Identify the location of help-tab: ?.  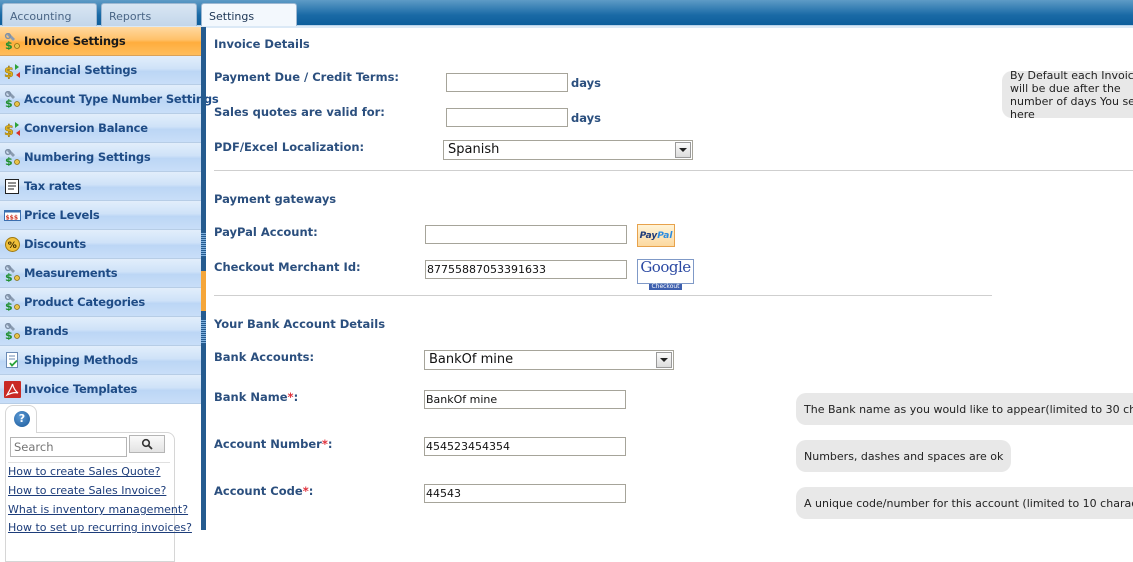
(21, 419).